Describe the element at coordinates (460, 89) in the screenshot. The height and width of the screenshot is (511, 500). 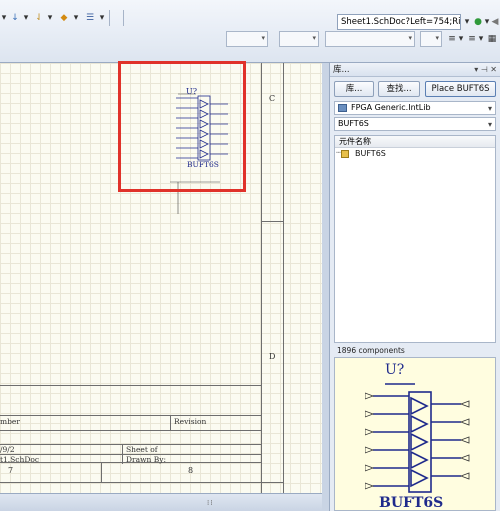
I see `place-component-button: Place BUFT6S` at that location.